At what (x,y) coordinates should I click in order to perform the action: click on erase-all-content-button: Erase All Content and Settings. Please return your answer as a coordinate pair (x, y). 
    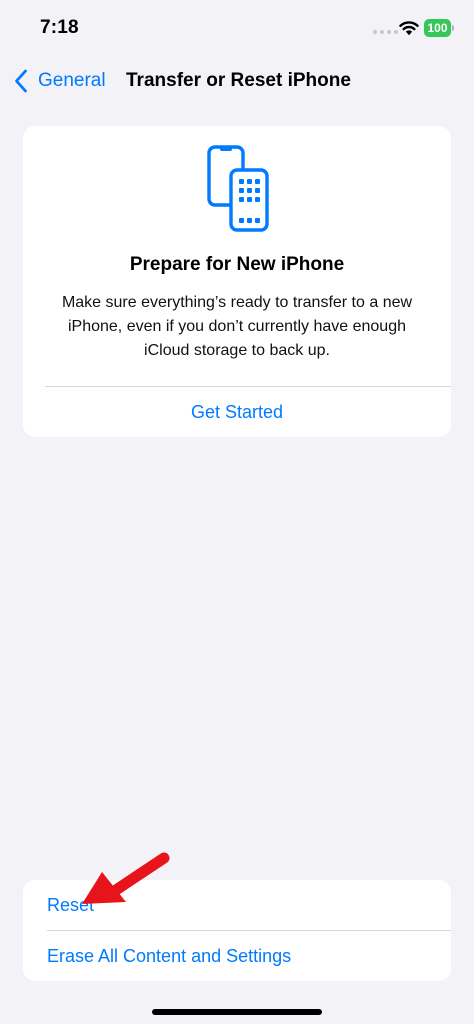
    Looking at the image, I should click on (237, 956).